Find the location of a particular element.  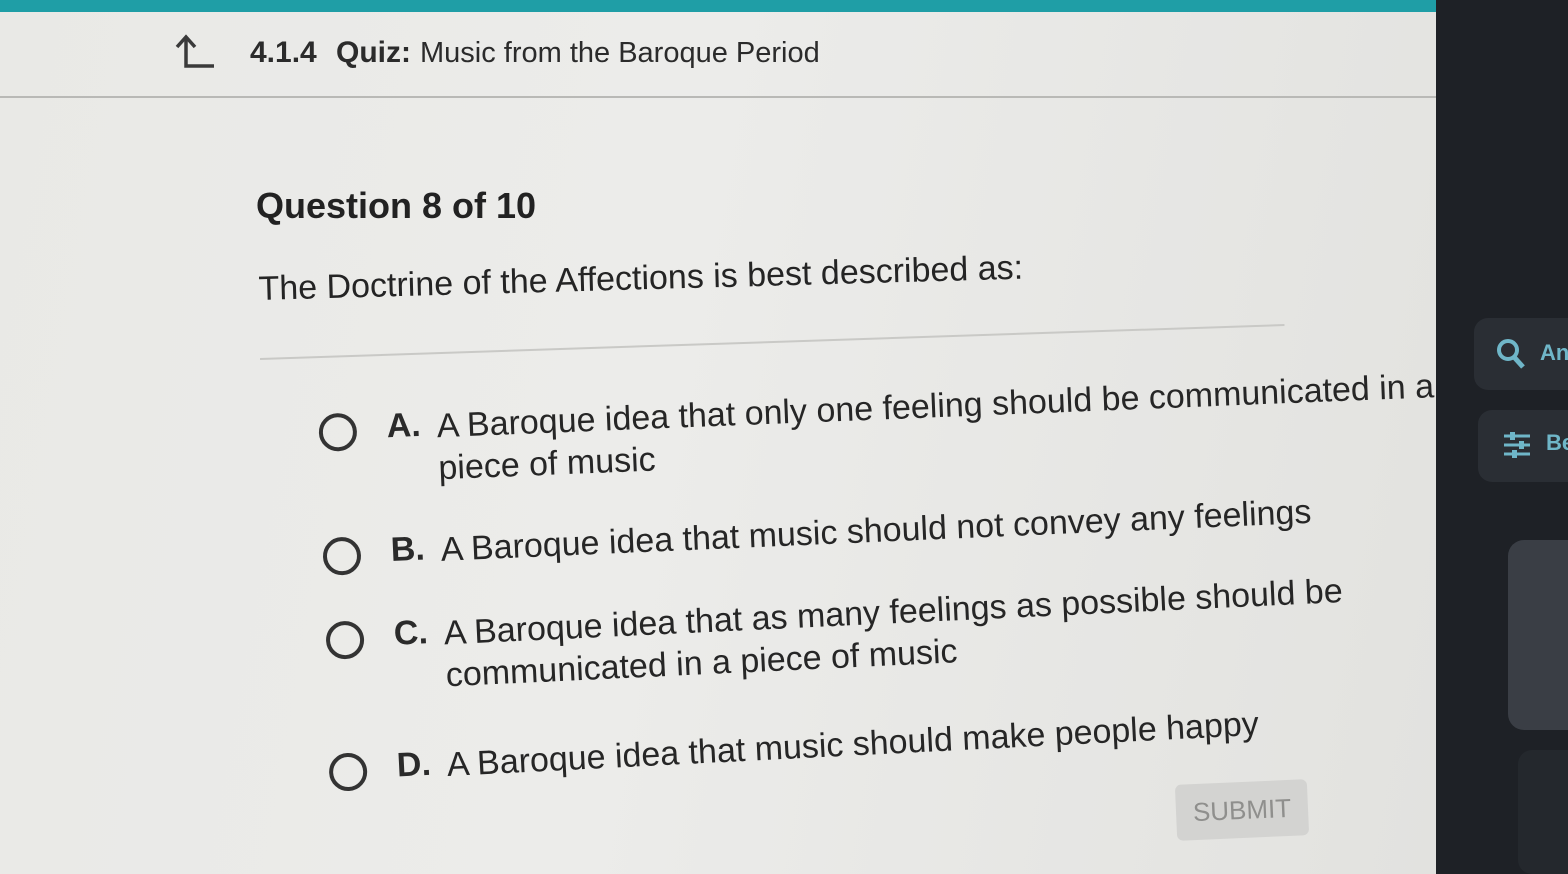

option-a-letter: A. is located at coordinates (403, 425).